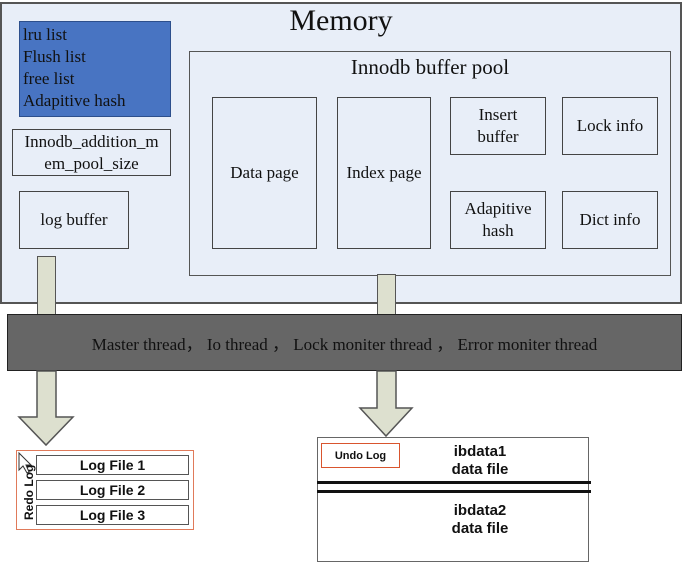 This screenshot has height=565, width=682. Describe the element at coordinates (480, 510) in the screenshot. I see `ibdata2-name: ibdata2` at that location.